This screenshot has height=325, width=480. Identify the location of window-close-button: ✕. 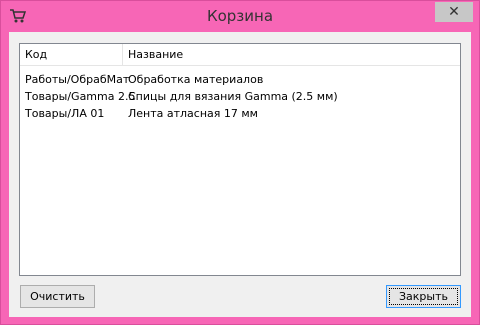
(454, 12).